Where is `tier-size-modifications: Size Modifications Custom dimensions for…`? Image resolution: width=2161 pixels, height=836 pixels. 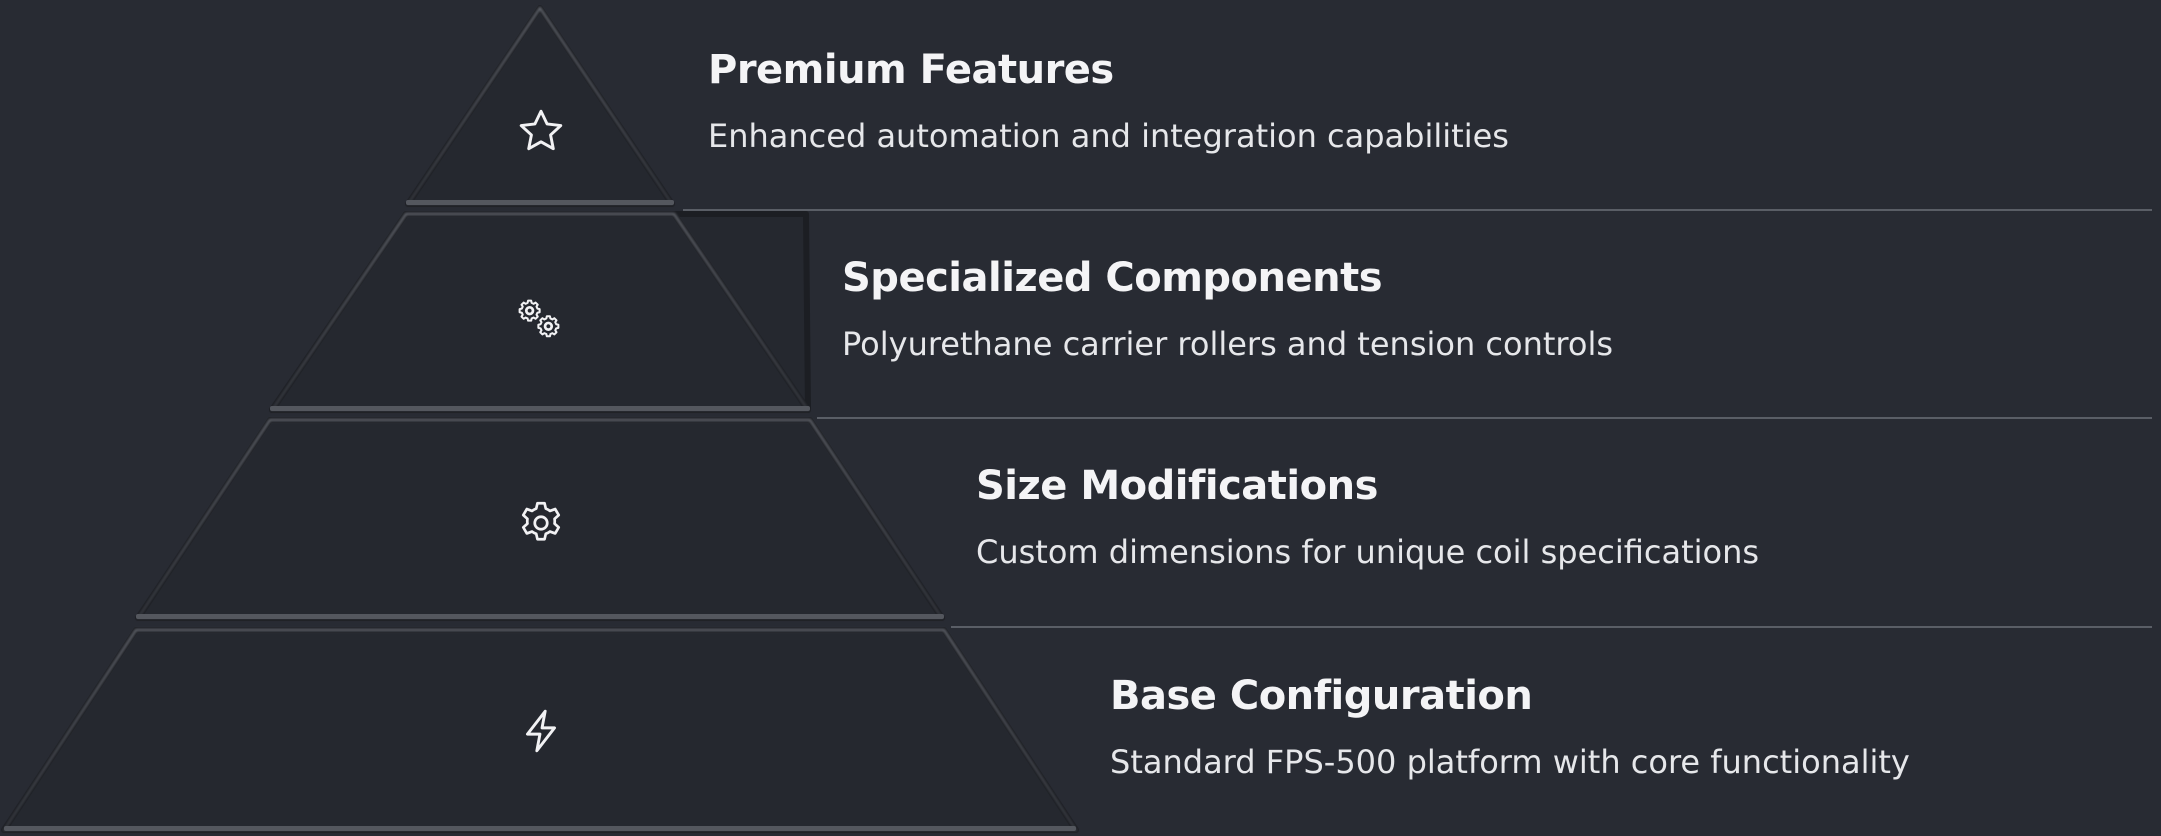 tier-size-modifications: Size Modifications Custom dimensions for… is located at coordinates (1568, 515).